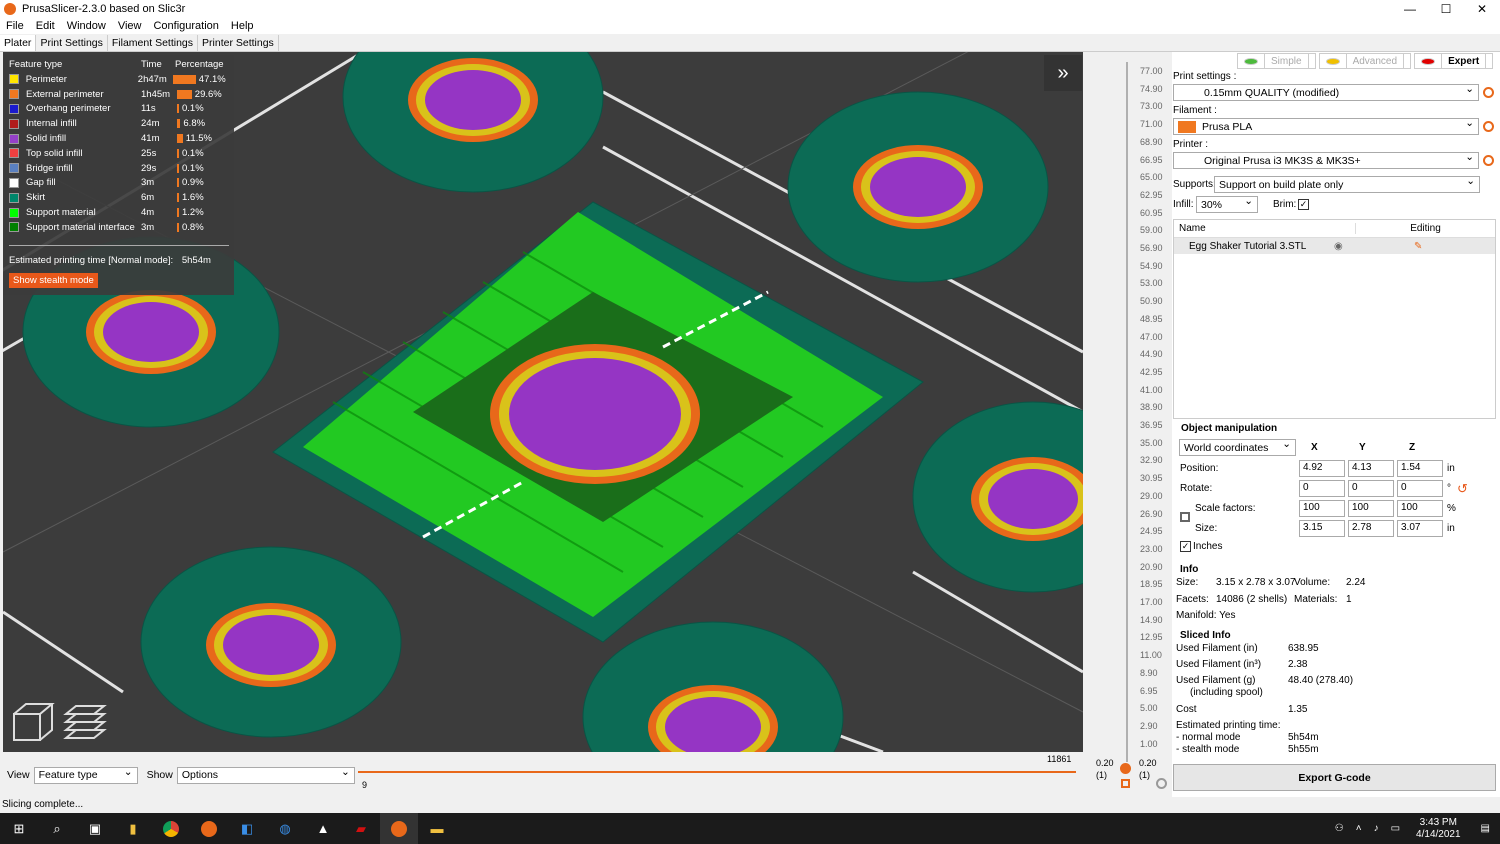 This screenshot has height=844, width=1500. What do you see at coordinates (1438, 829) in the screenshot?
I see `clock: 3:43 PM 4/14/2021` at bounding box center [1438, 829].